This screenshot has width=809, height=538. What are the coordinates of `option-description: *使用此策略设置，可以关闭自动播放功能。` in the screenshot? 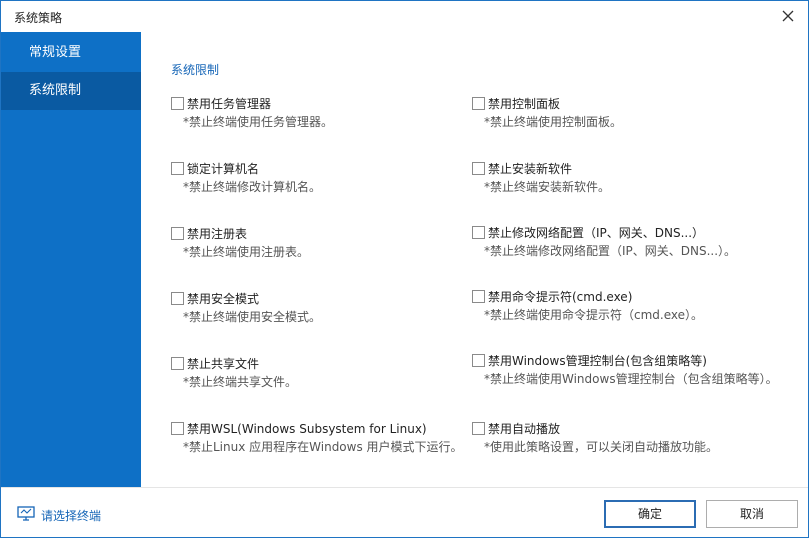 It's located at (601, 447).